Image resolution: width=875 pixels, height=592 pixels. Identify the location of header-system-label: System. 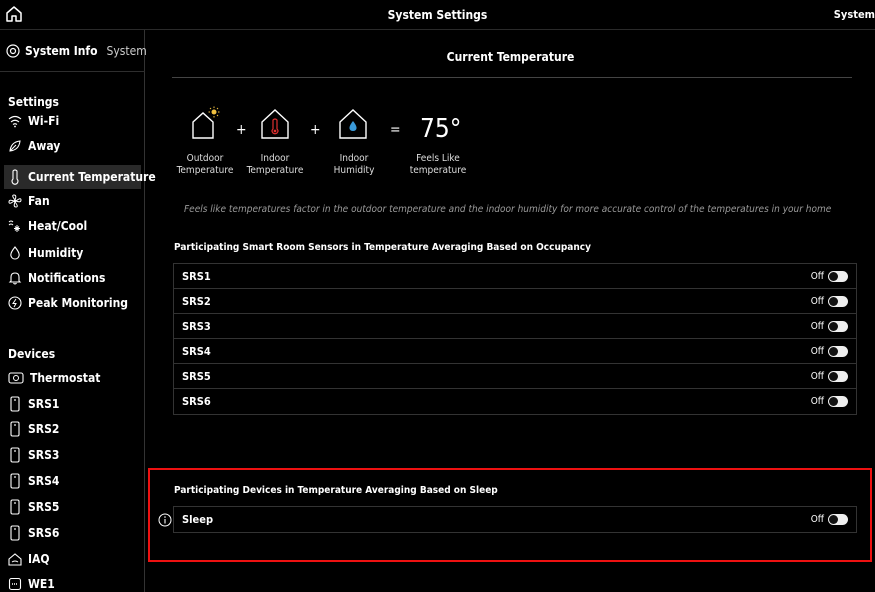
(854, 14).